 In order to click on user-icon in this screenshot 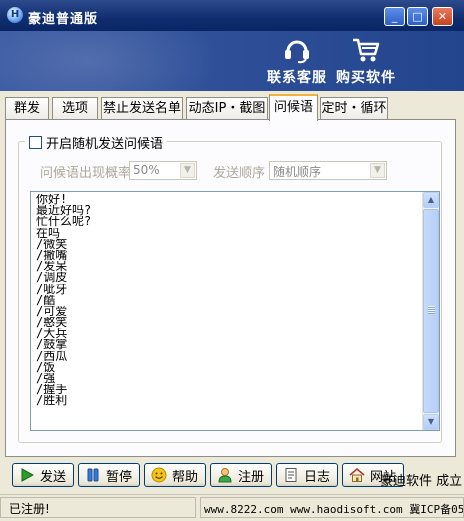, I will do `click(225, 475)`.